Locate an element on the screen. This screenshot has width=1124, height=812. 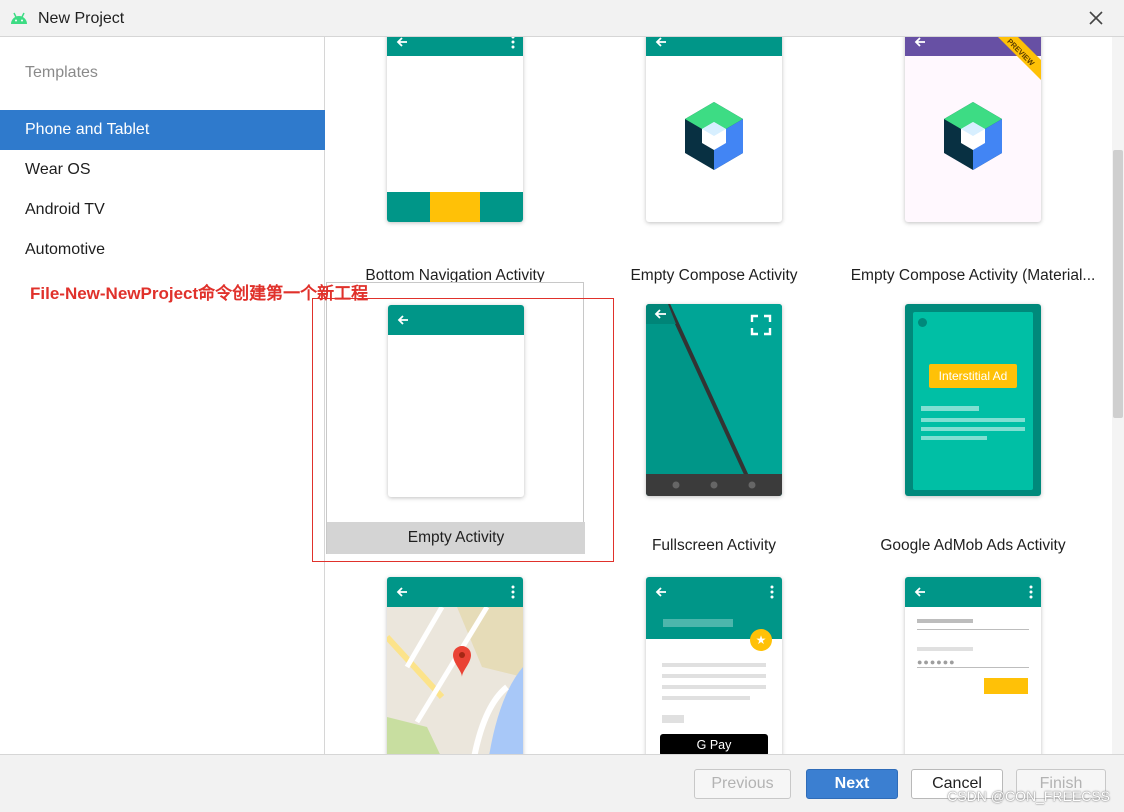
template-label: Fullscreen Activity is located at coordinates (714, 545).